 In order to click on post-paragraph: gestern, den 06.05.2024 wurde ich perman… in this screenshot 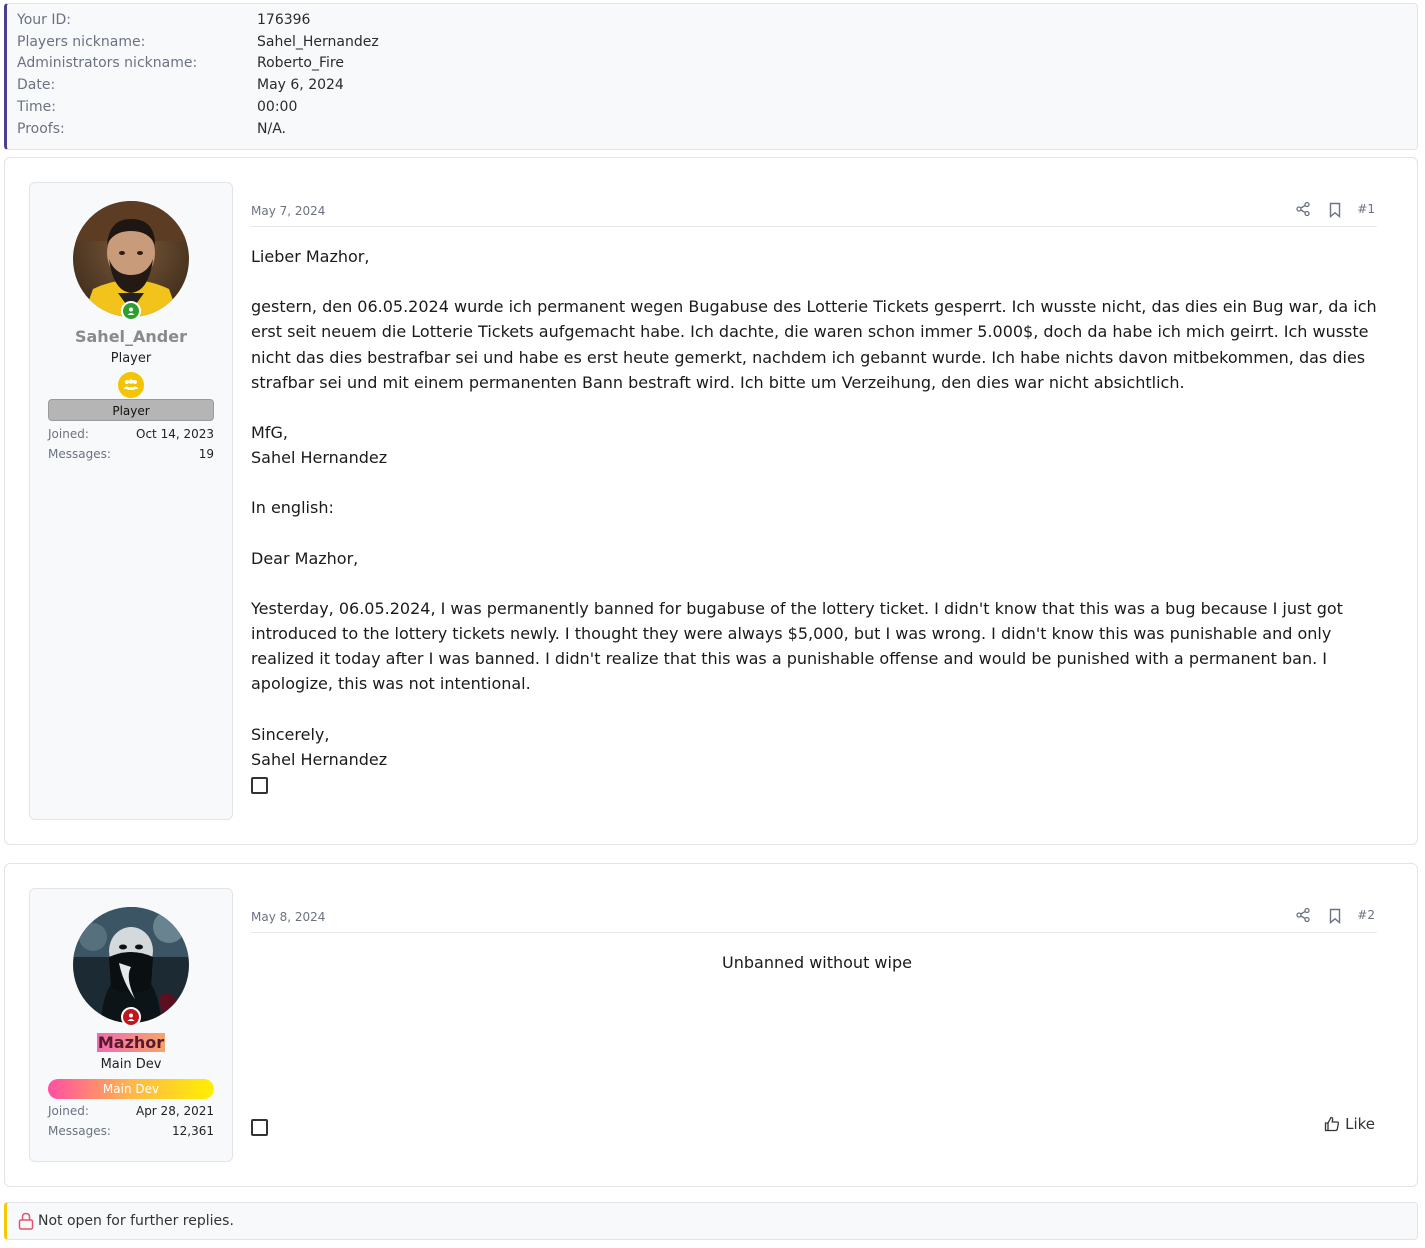, I will do `click(814, 344)`.